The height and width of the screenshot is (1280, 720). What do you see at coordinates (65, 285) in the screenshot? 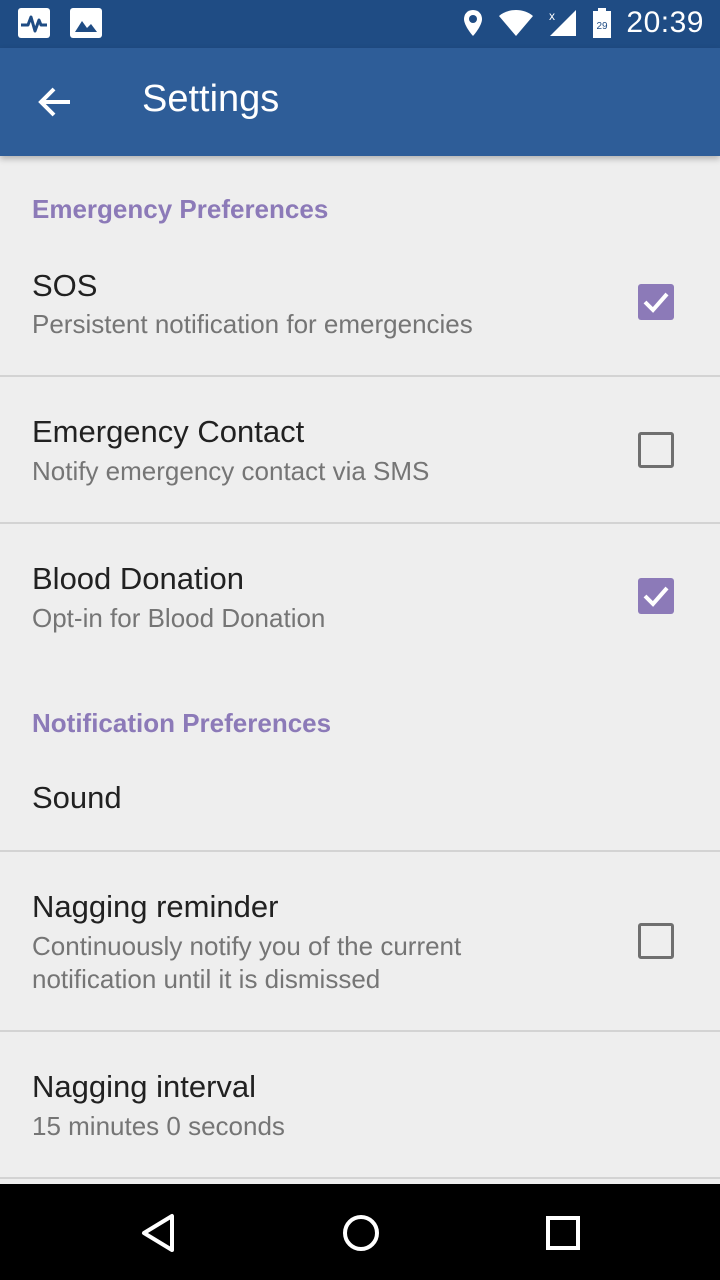
I see `setting-title: SOS` at bounding box center [65, 285].